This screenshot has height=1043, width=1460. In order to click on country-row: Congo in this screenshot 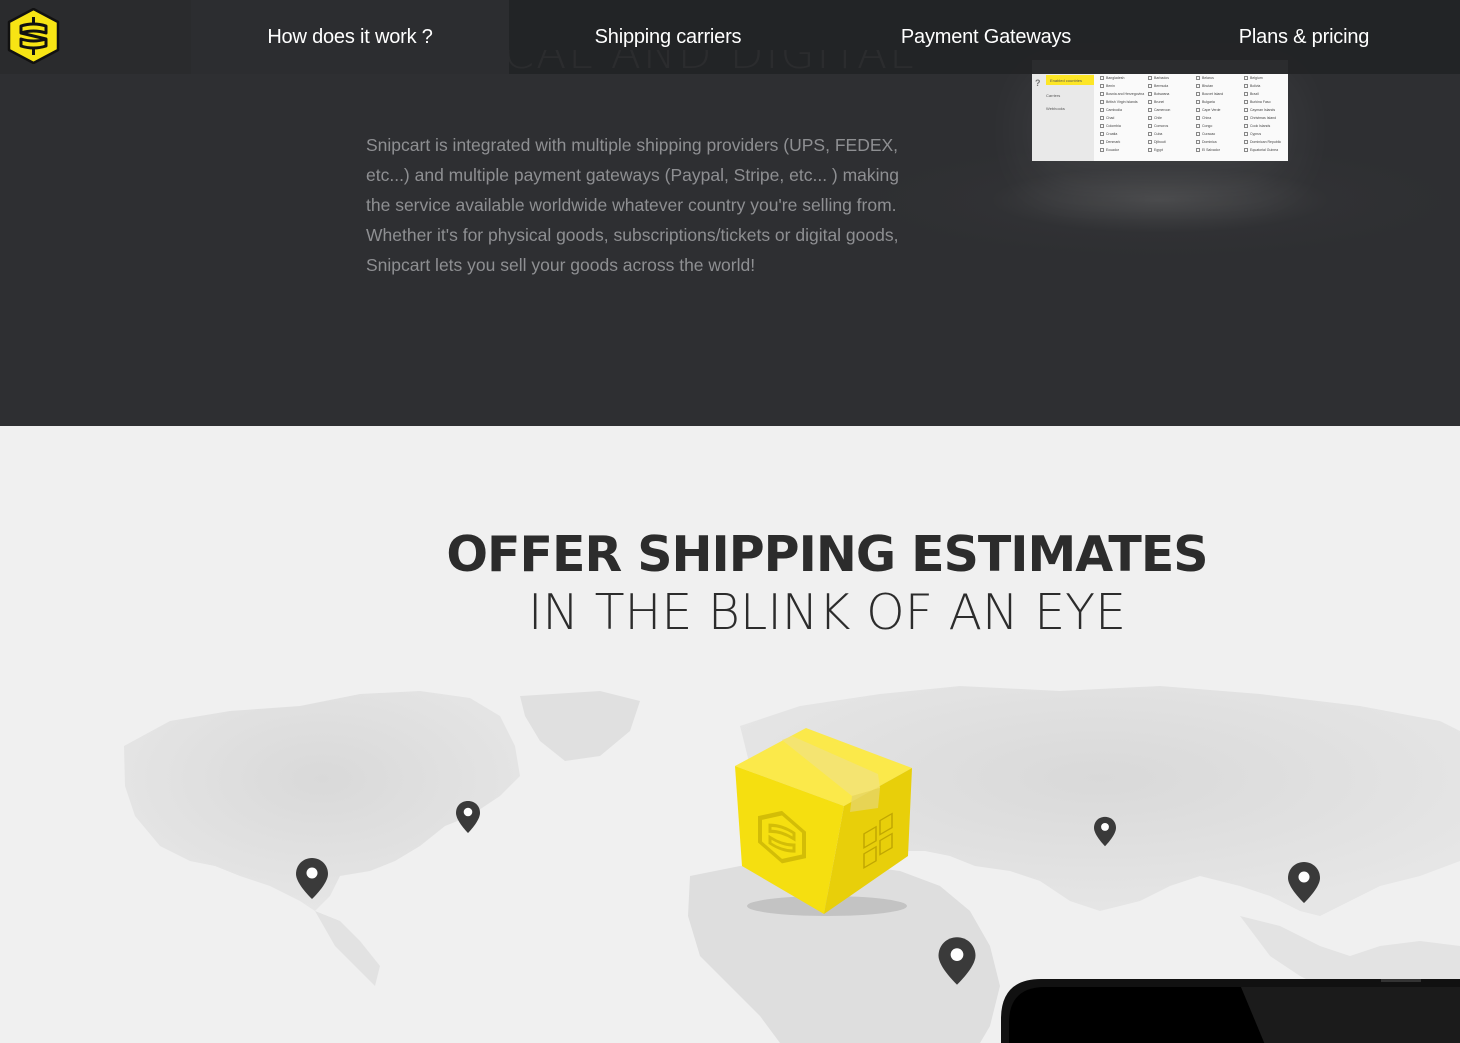, I will do `click(1219, 126)`.